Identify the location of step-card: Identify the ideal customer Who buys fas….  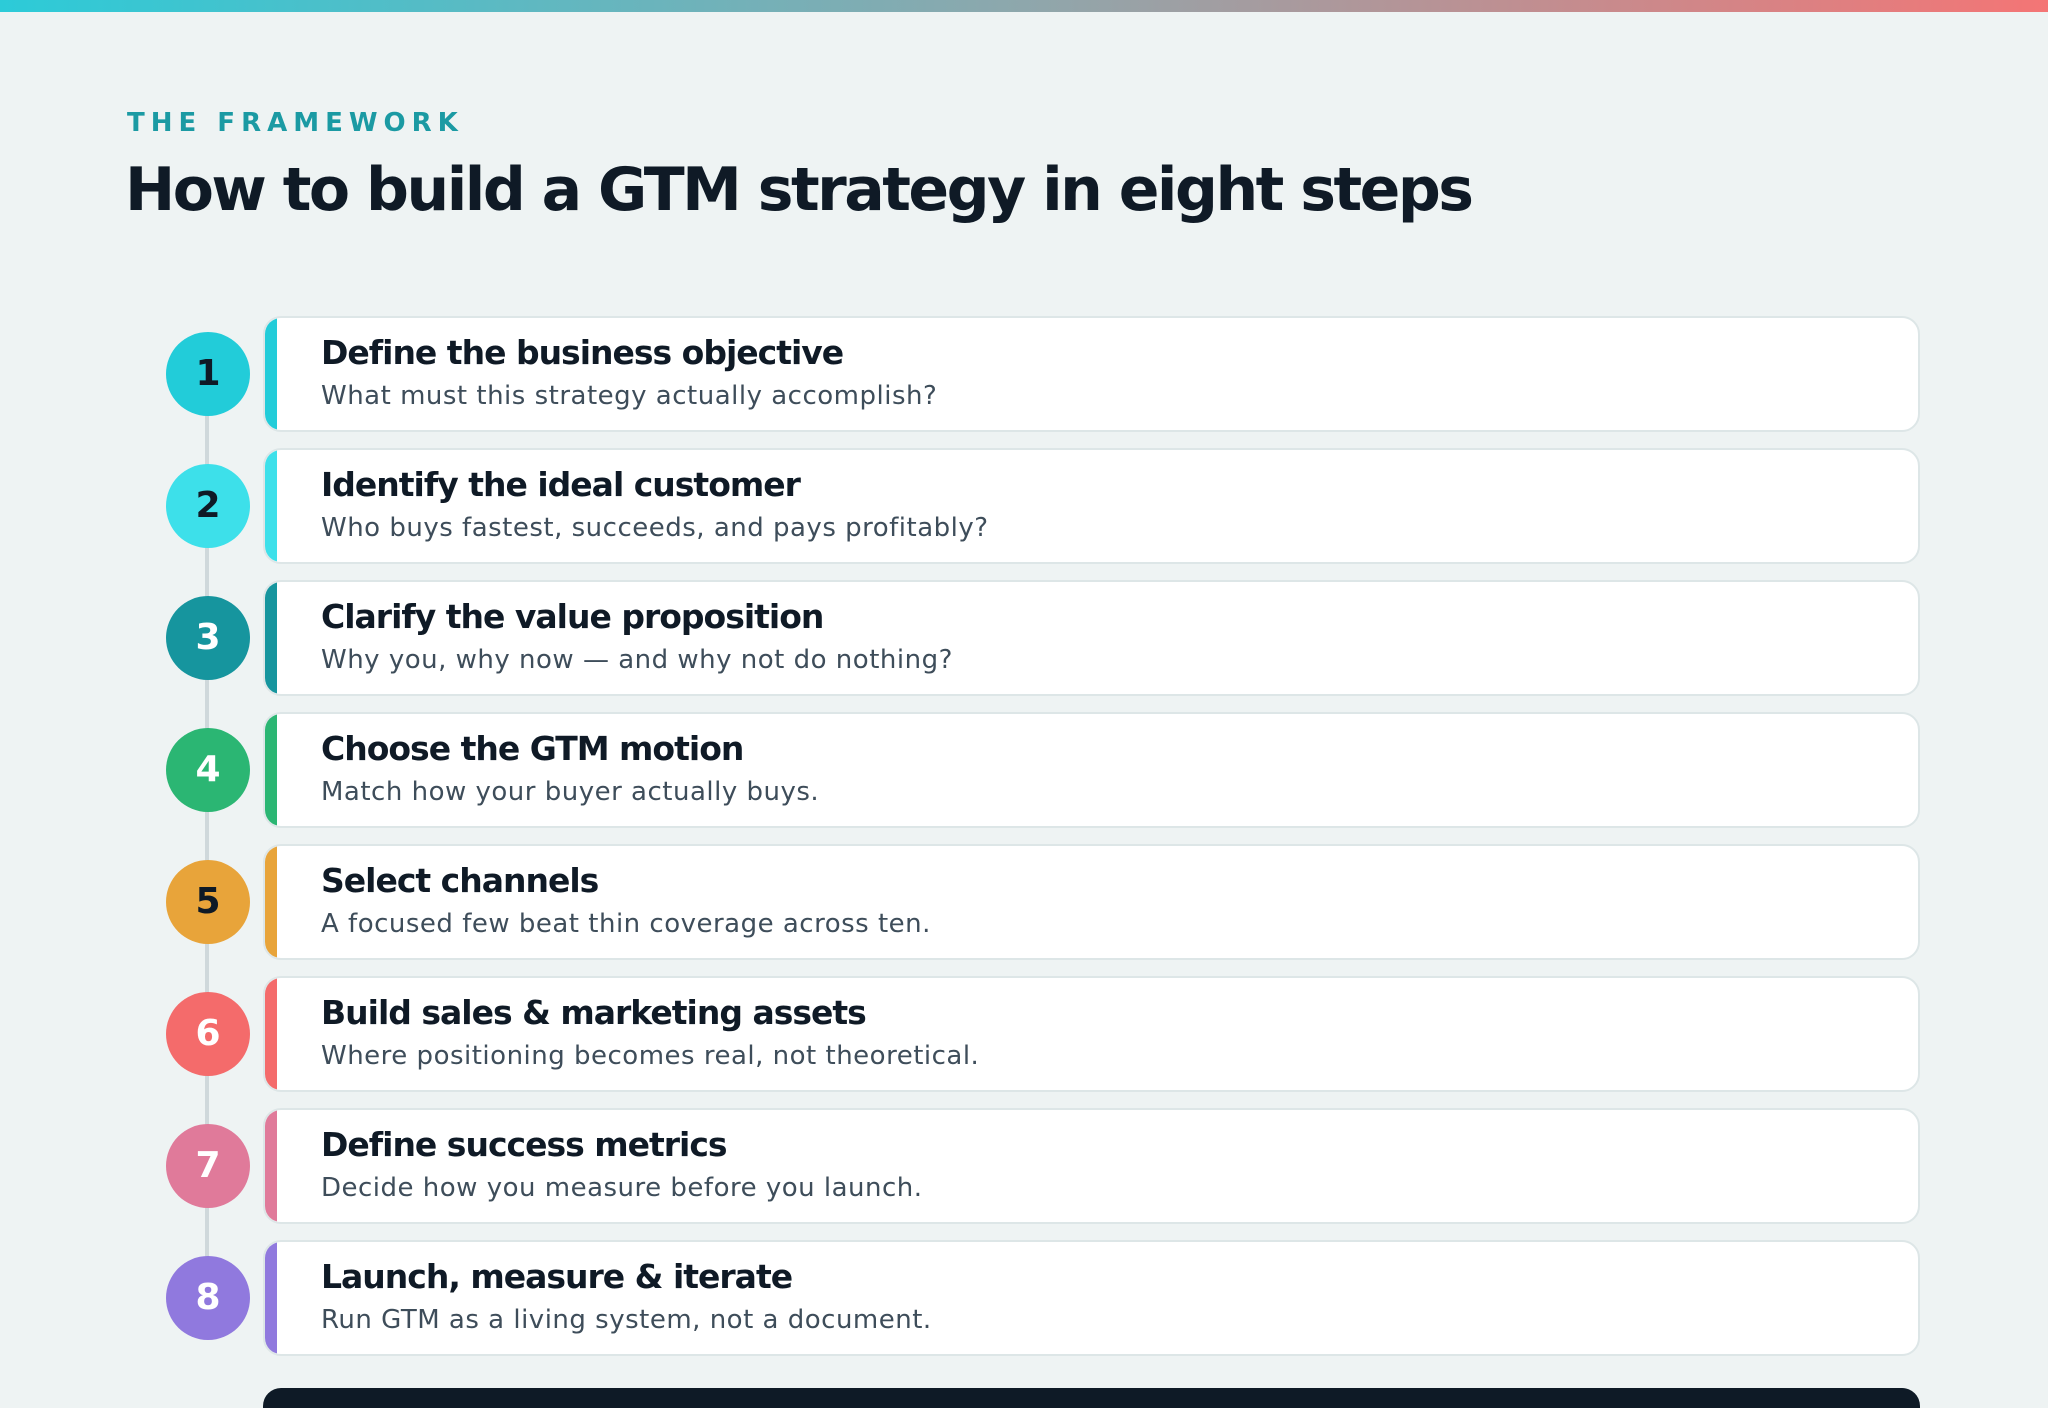
(1091, 506).